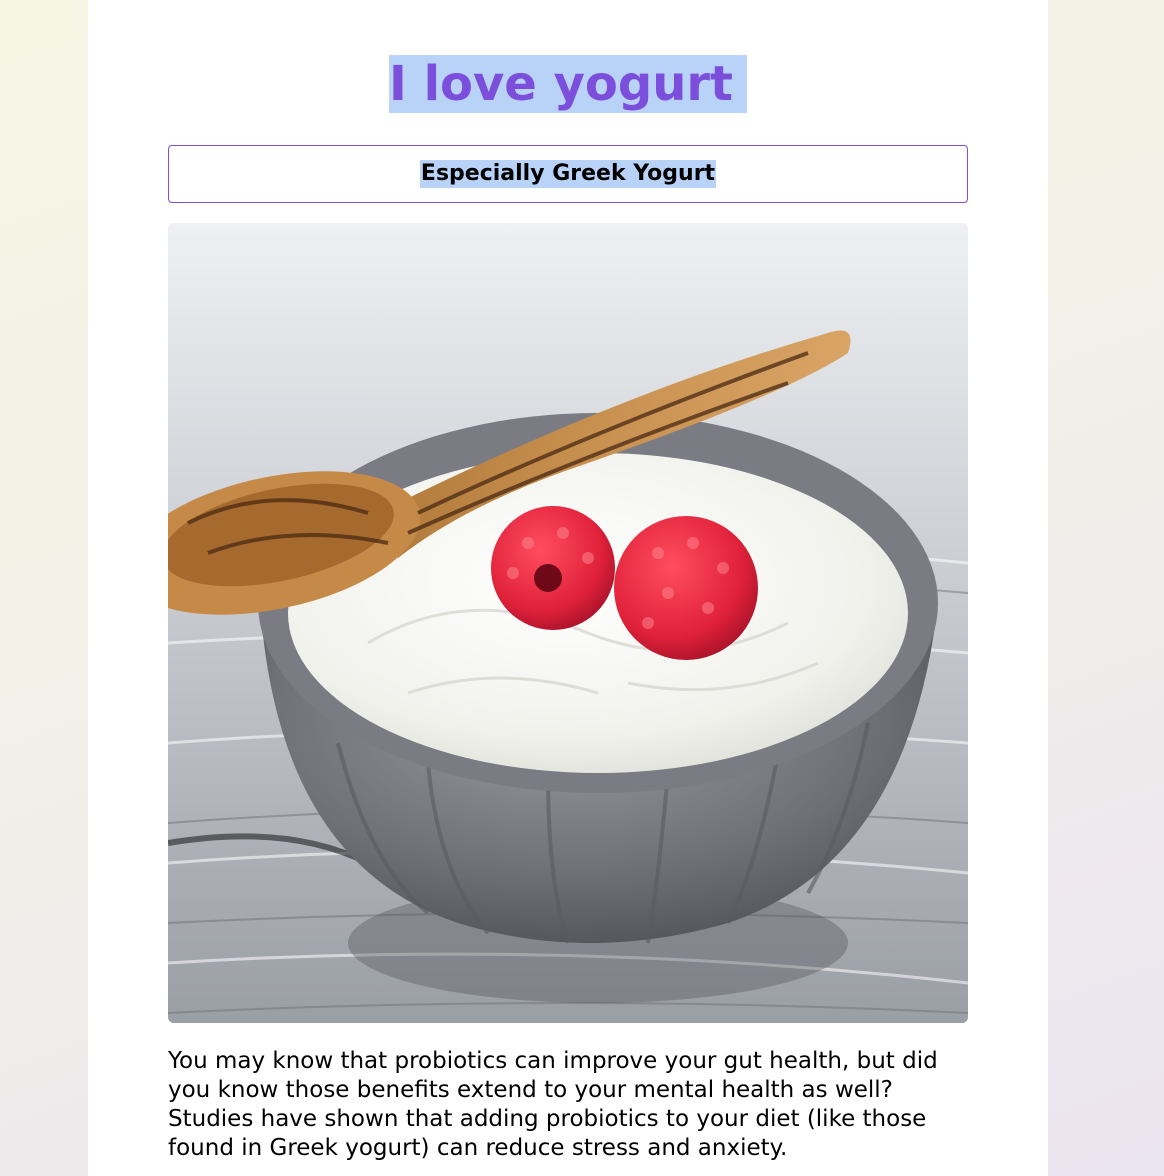 This screenshot has height=1176, width=1164. I want to click on page-title: I love yogurt, so click(568, 84).